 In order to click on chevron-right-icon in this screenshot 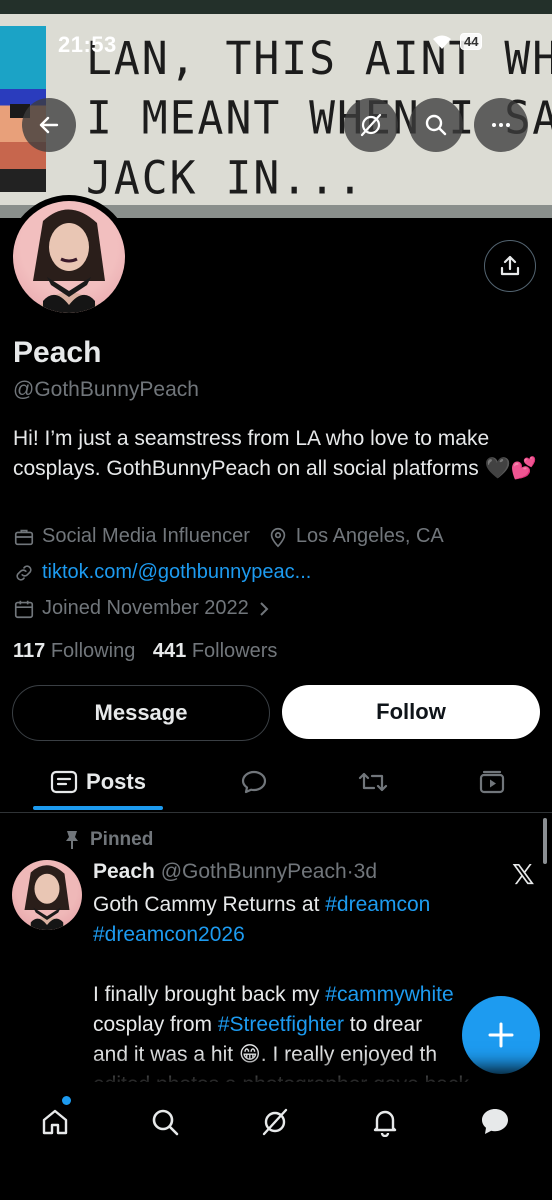, I will do `click(264, 608)`.